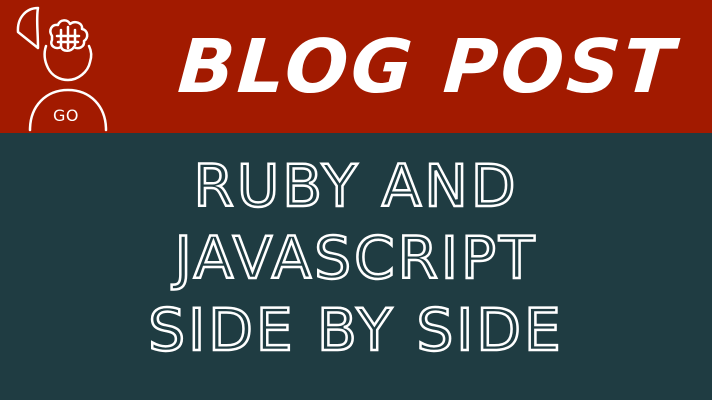 Image resolution: width=712 pixels, height=400 pixels. What do you see at coordinates (355, 330) in the screenshot?
I see `post-title-line: SIDE BY SIDE` at bounding box center [355, 330].